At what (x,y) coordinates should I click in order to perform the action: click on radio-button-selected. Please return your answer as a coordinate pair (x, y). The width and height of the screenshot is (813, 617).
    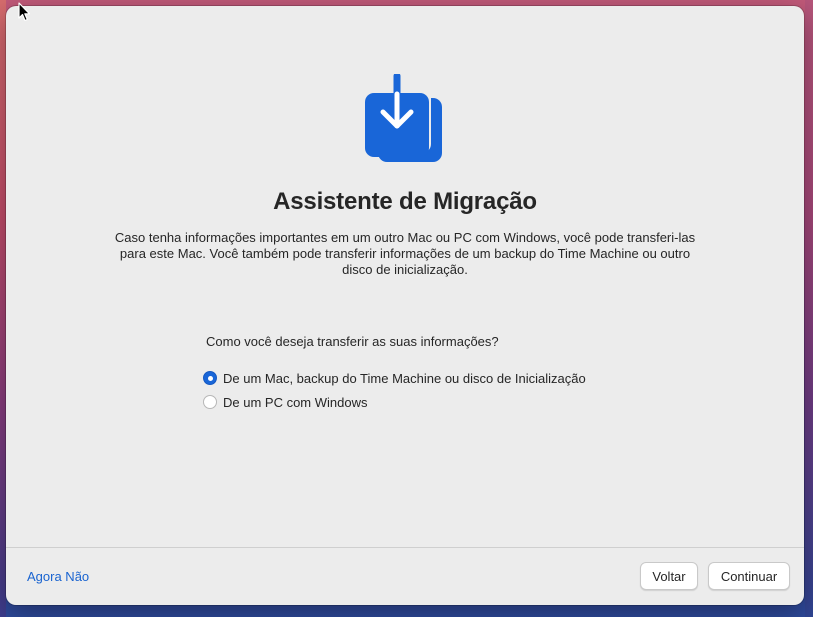
    Looking at the image, I should click on (210, 378).